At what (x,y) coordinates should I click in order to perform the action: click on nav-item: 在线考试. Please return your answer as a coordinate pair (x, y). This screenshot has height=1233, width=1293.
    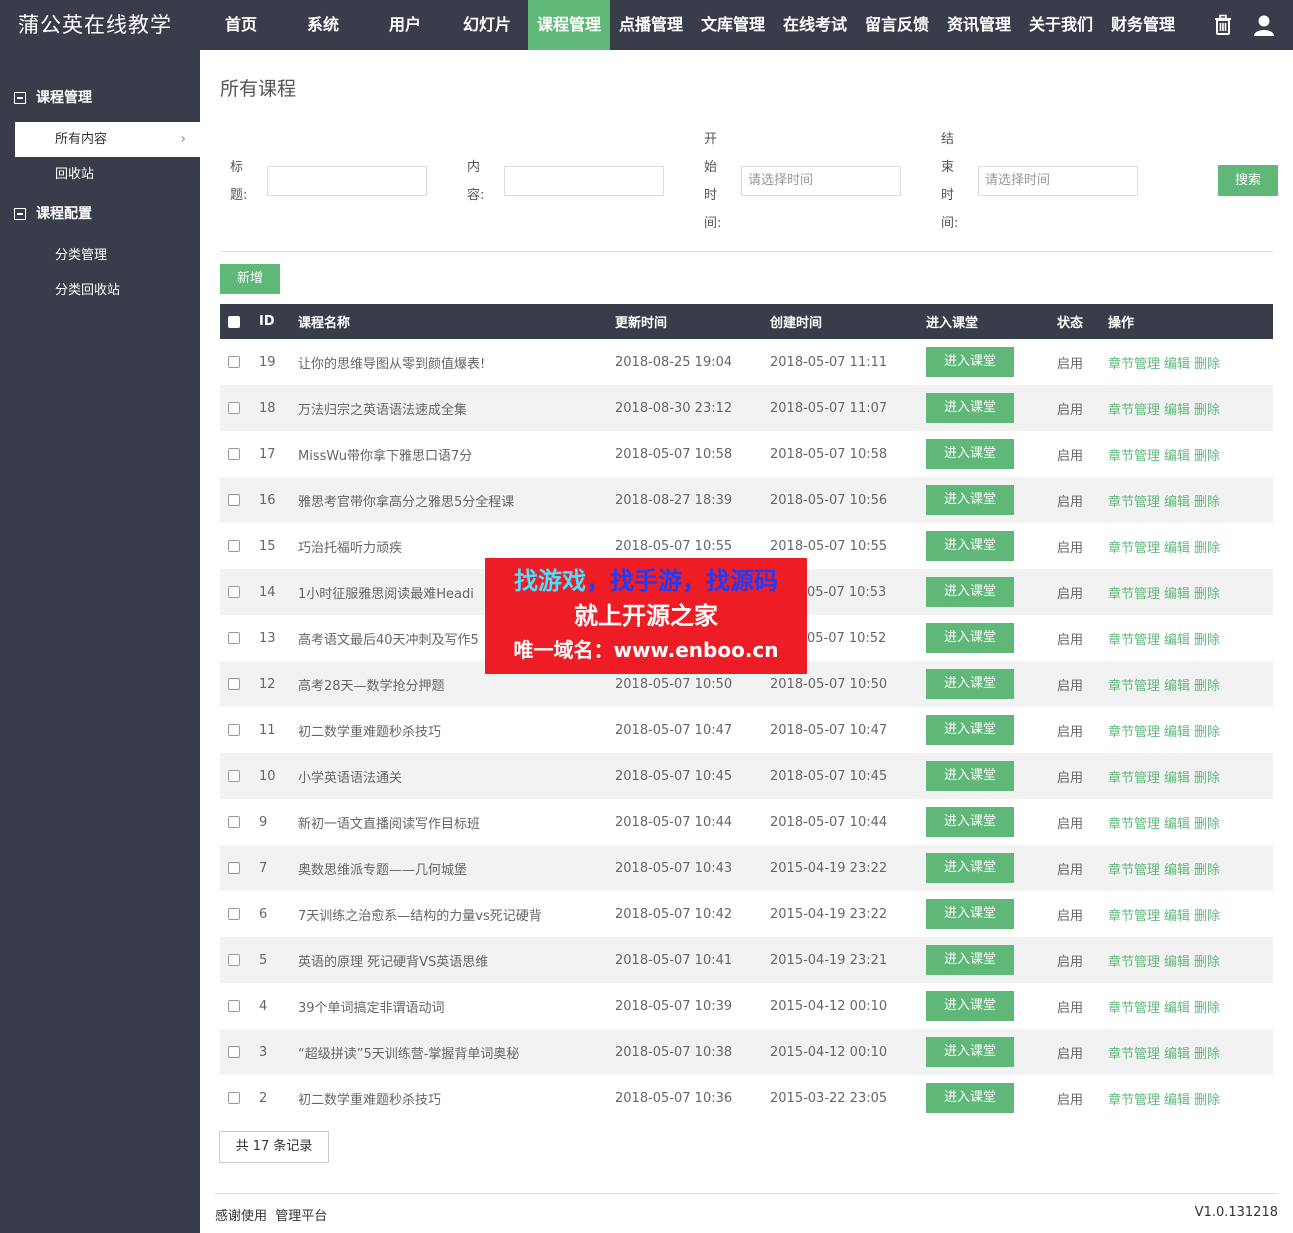
    Looking at the image, I should click on (815, 25).